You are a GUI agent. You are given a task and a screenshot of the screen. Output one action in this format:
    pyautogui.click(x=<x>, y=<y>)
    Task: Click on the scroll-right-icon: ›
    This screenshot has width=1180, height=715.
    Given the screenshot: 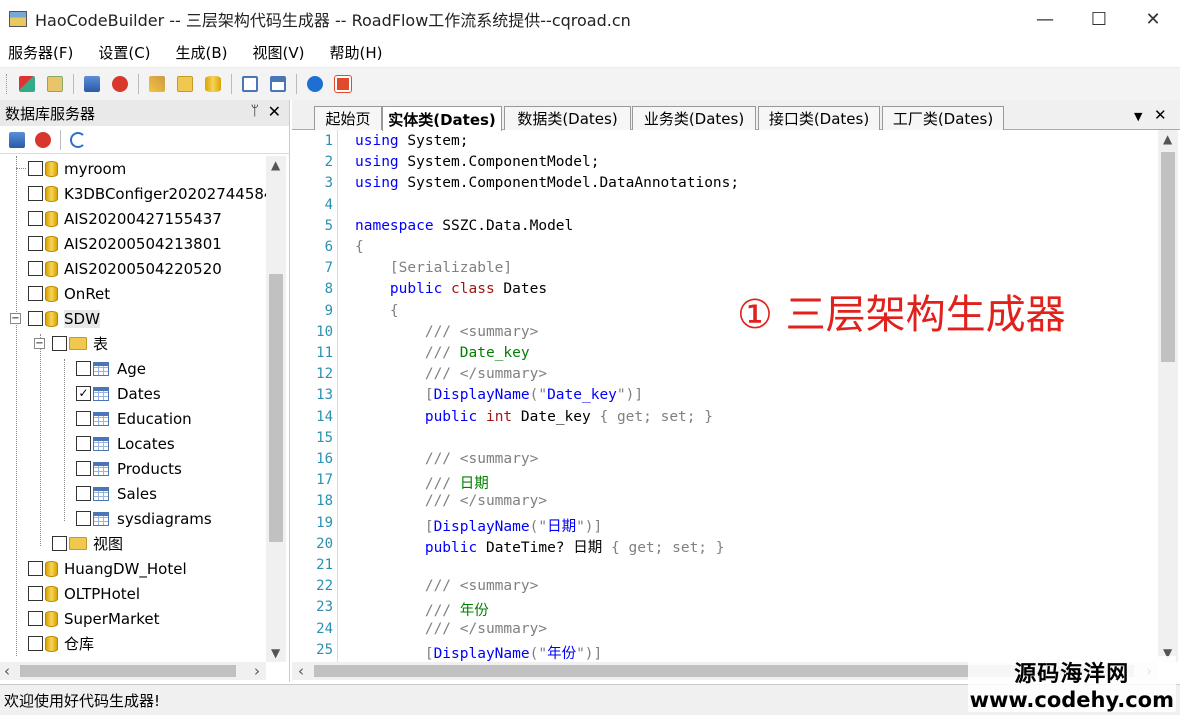 What is the action you would take?
    pyautogui.click(x=257, y=671)
    